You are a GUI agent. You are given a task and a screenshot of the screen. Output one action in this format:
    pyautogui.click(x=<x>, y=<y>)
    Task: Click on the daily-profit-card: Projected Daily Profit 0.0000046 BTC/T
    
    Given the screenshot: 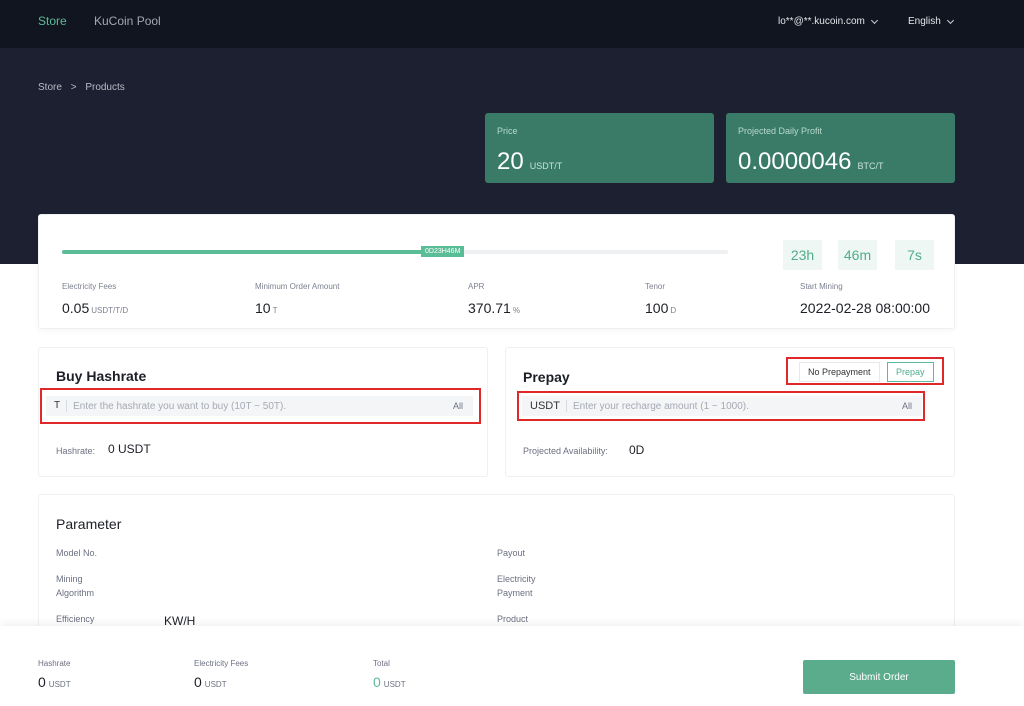 What is the action you would take?
    pyautogui.click(x=840, y=148)
    